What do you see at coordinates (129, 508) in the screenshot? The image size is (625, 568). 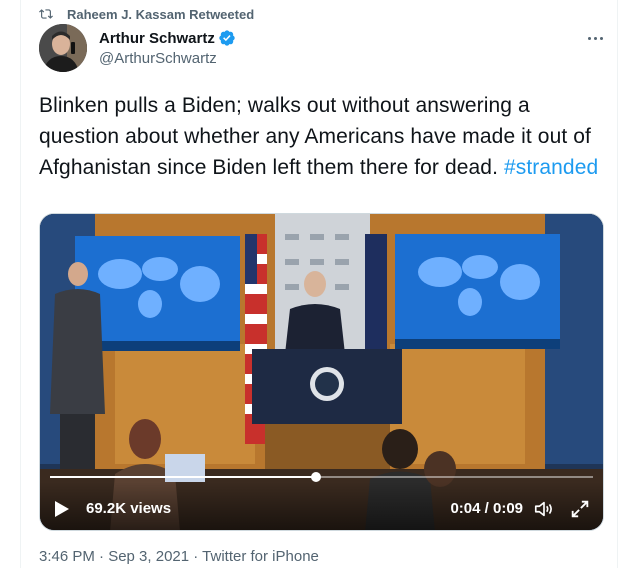 I see `view-count: 69.2K views` at bounding box center [129, 508].